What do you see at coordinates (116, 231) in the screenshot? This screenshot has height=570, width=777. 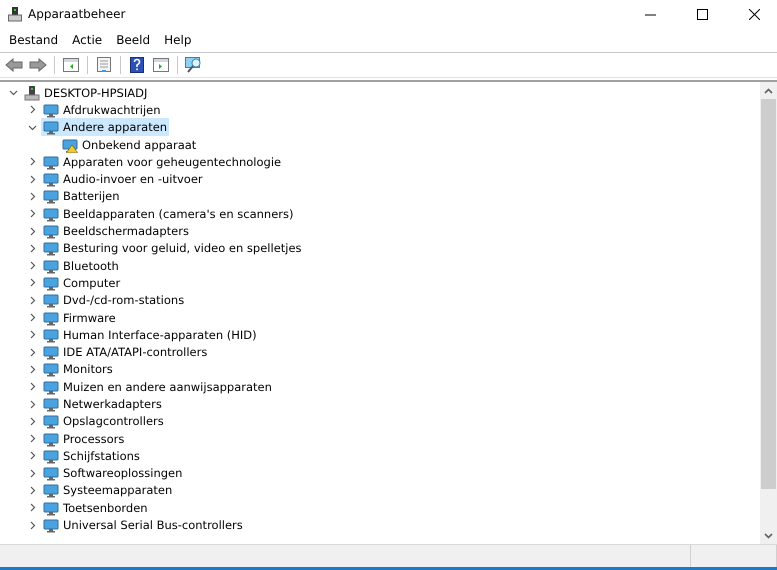 I see `tree-item: Beeldschermadapters` at bounding box center [116, 231].